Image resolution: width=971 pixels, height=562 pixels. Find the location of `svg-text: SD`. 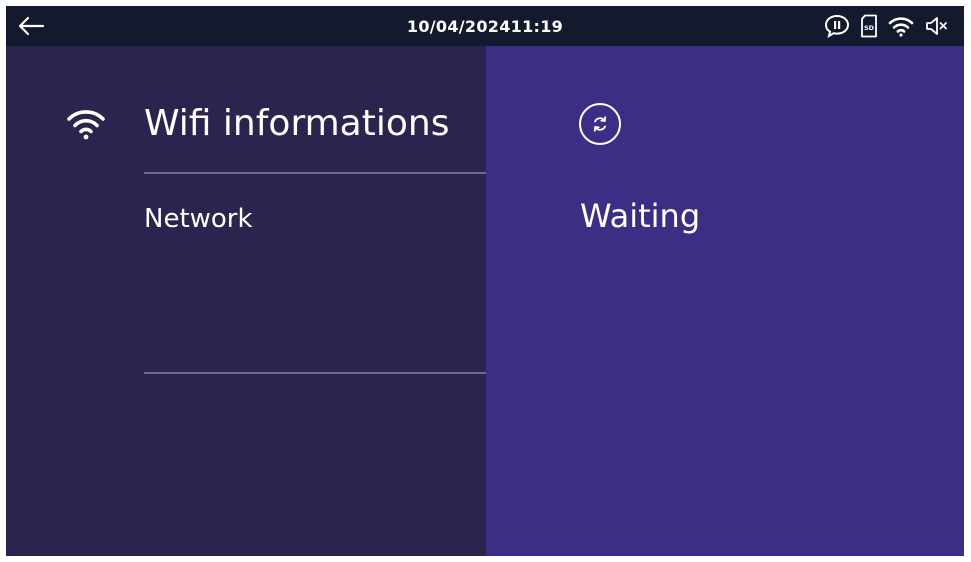

svg-text: SD is located at coordinates (869, 28).